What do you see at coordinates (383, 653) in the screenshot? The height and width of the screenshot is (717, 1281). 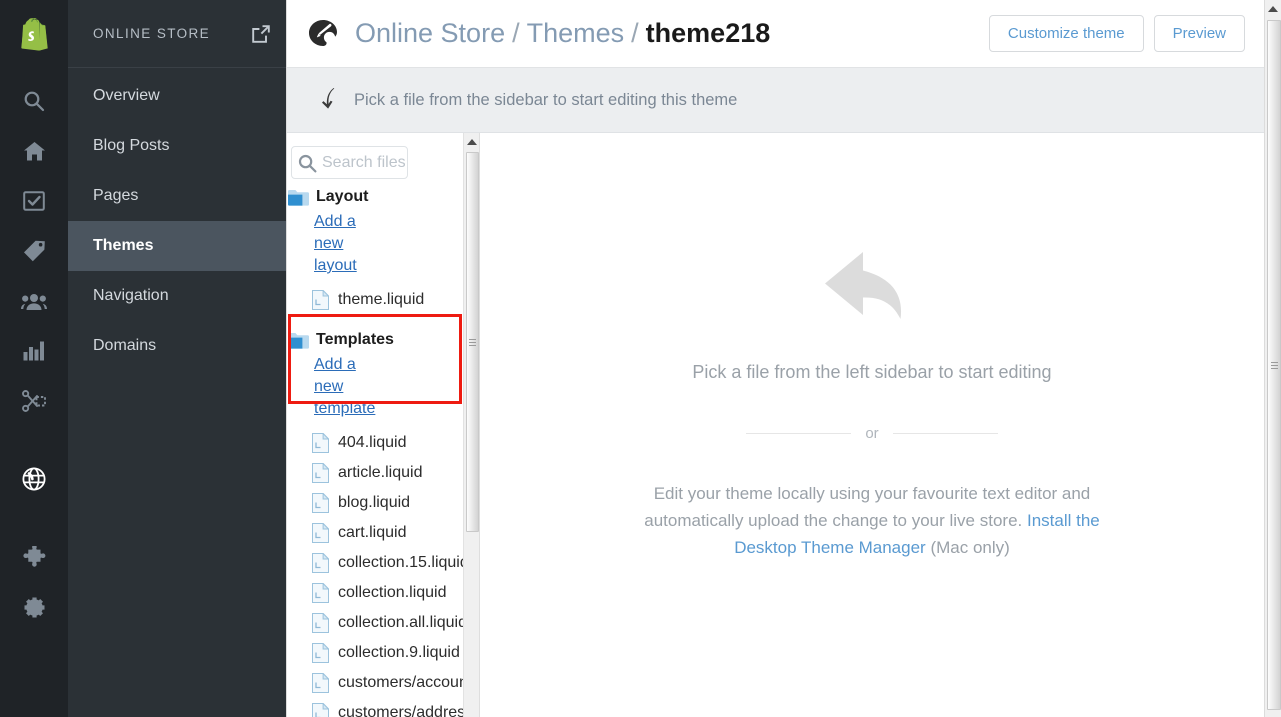 I see `file-item: collection.9.liquid` at bounding box center [383, 653].